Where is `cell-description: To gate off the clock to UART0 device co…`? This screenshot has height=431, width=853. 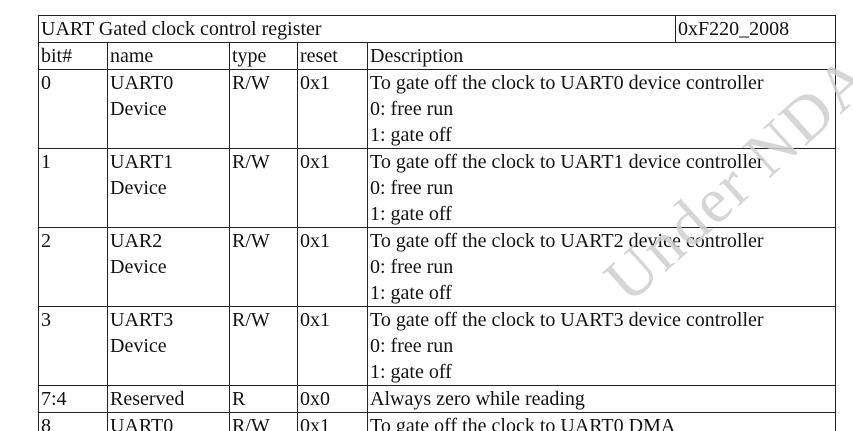 cell-description: To gate off the clock to UART0 device co… is located at coordinates (601, 109).